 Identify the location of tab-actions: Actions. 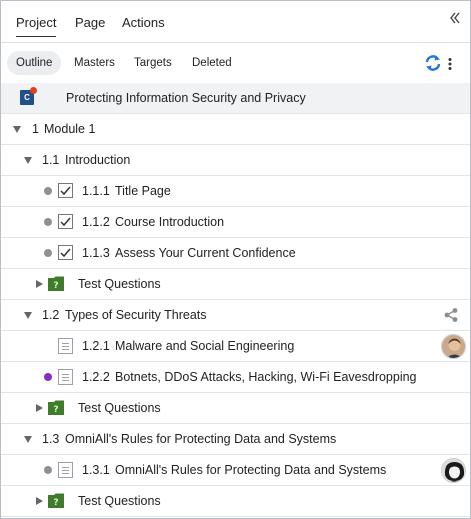
(143, 22).